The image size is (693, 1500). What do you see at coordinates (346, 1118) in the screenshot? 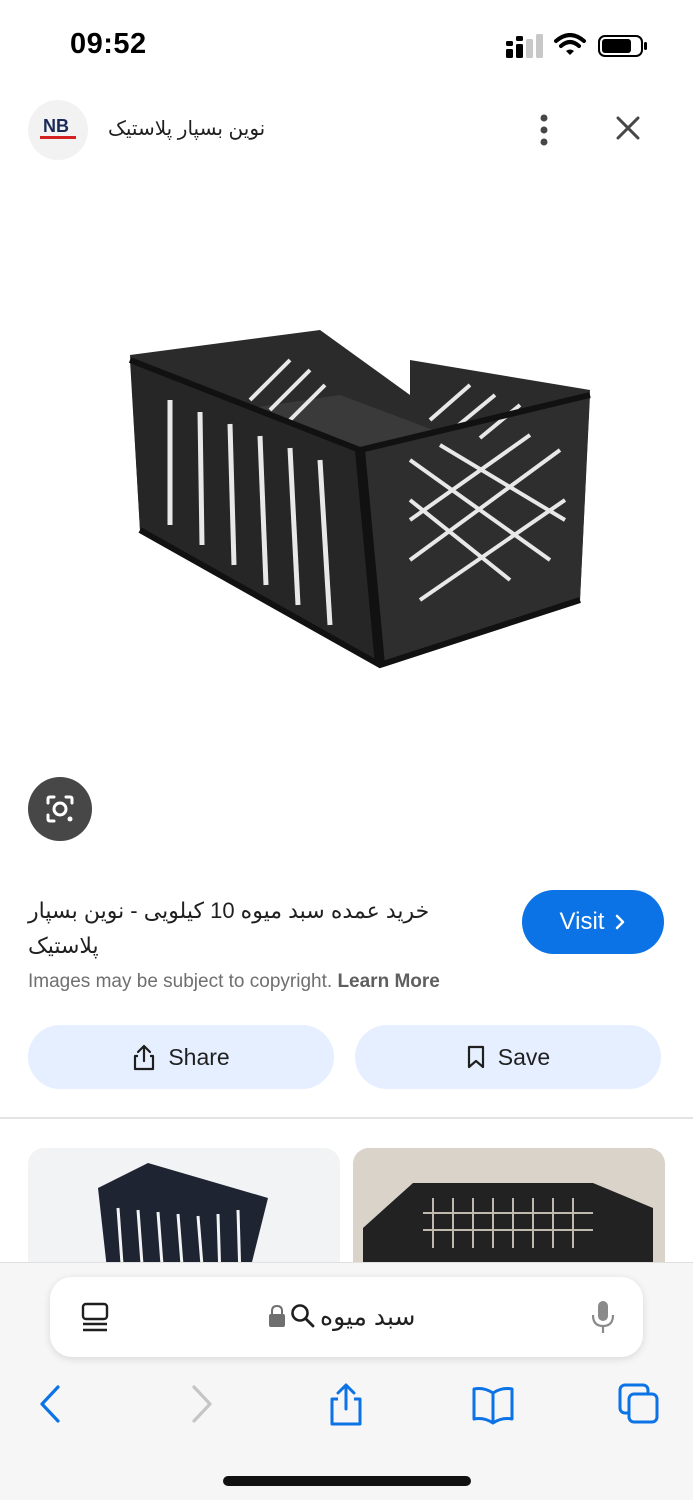
I see `divider` at bounding box center [346, 1118].